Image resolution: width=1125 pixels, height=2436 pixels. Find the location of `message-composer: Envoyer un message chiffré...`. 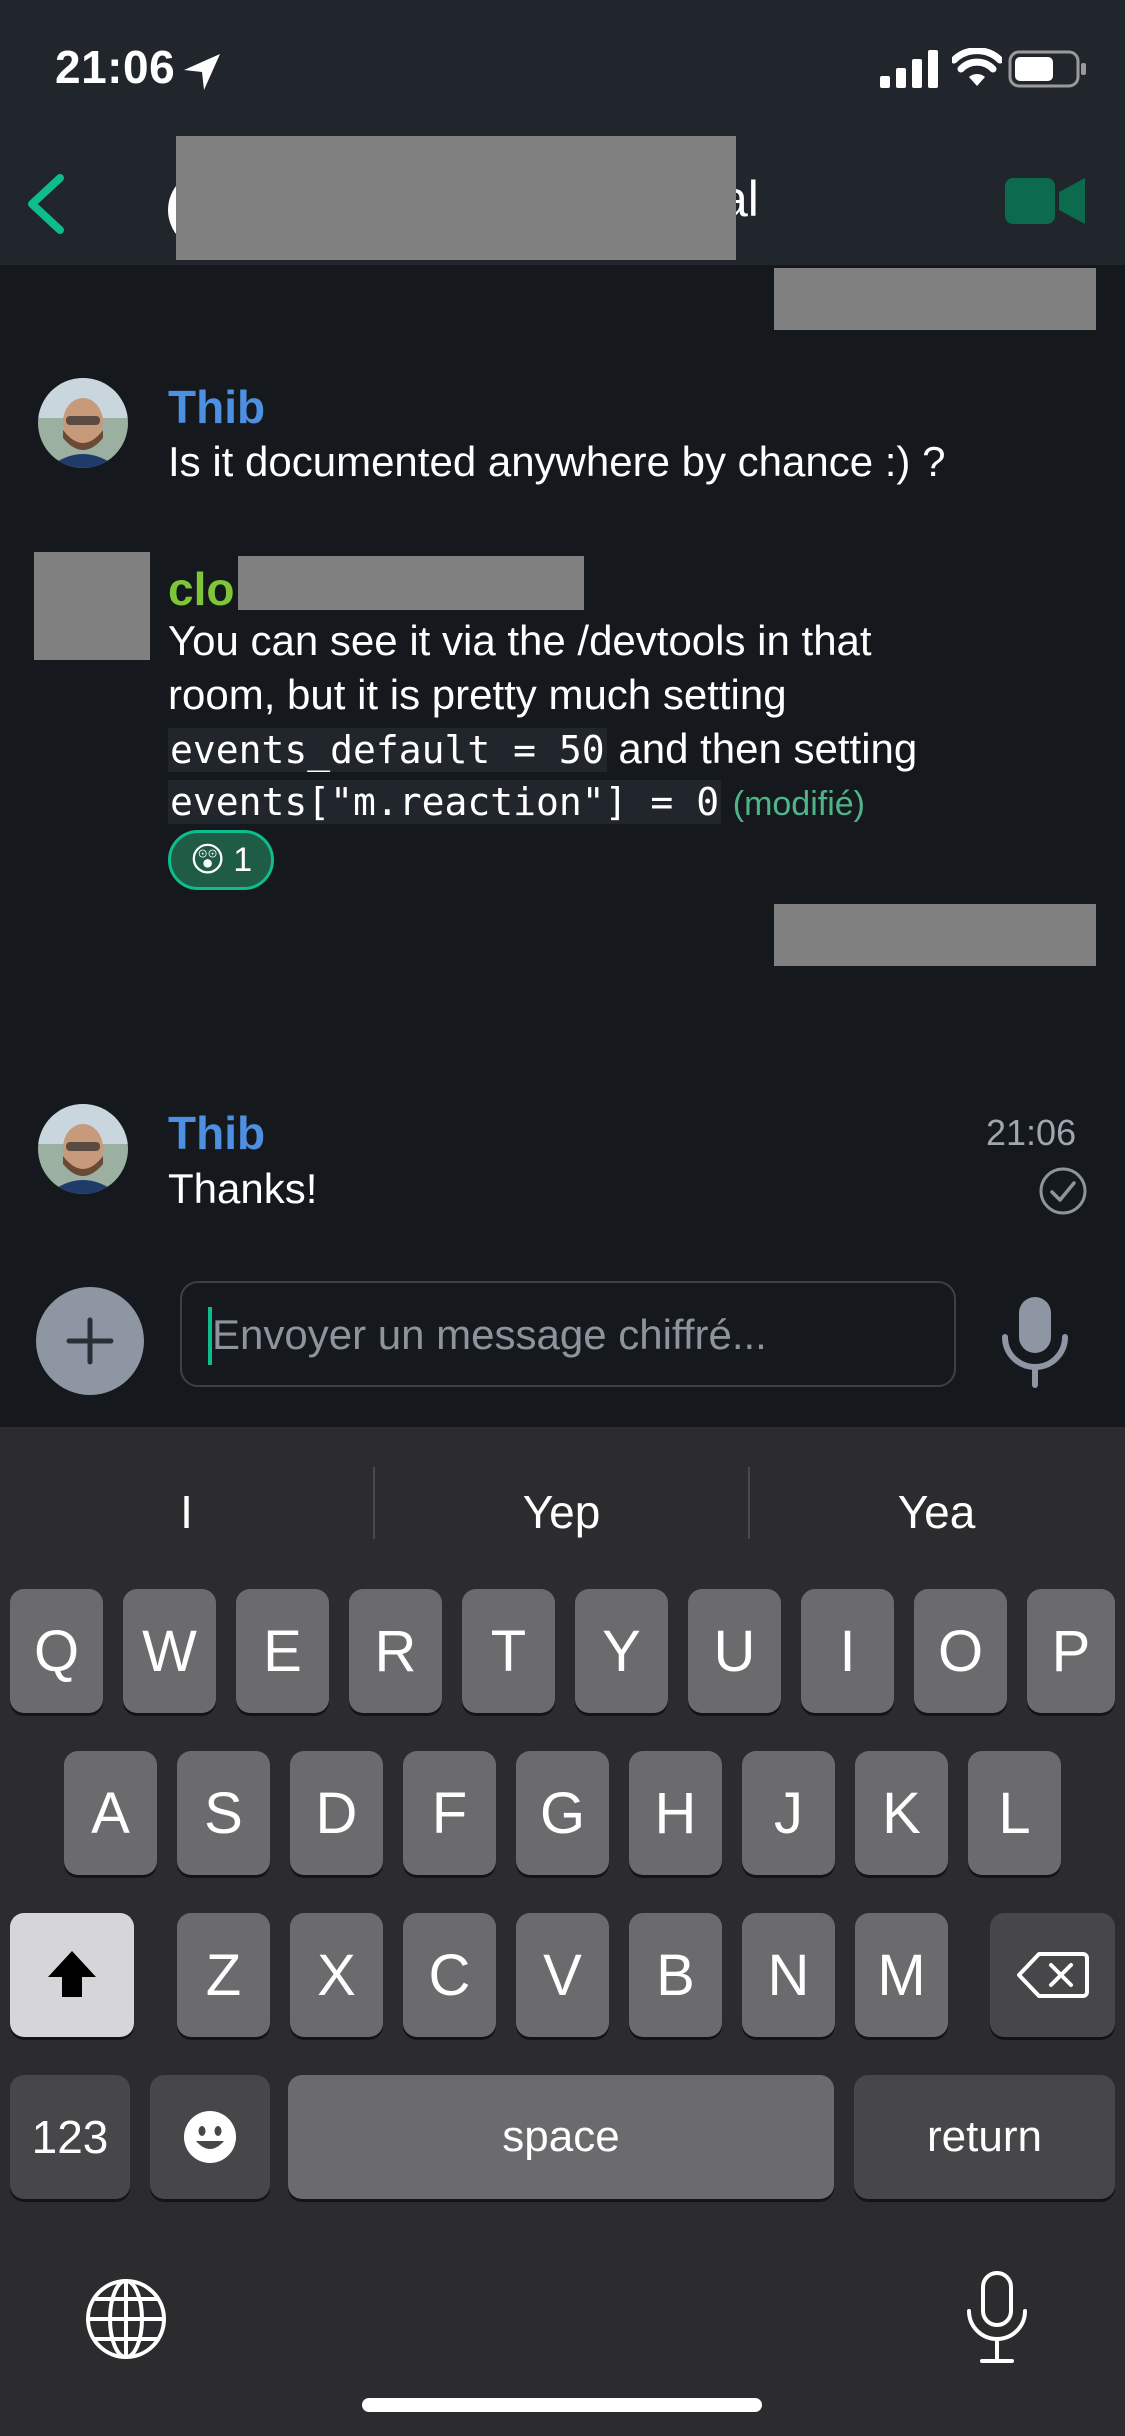

message-composer: Envoyer un message chiffré... is located at coordinates (562, 1341).